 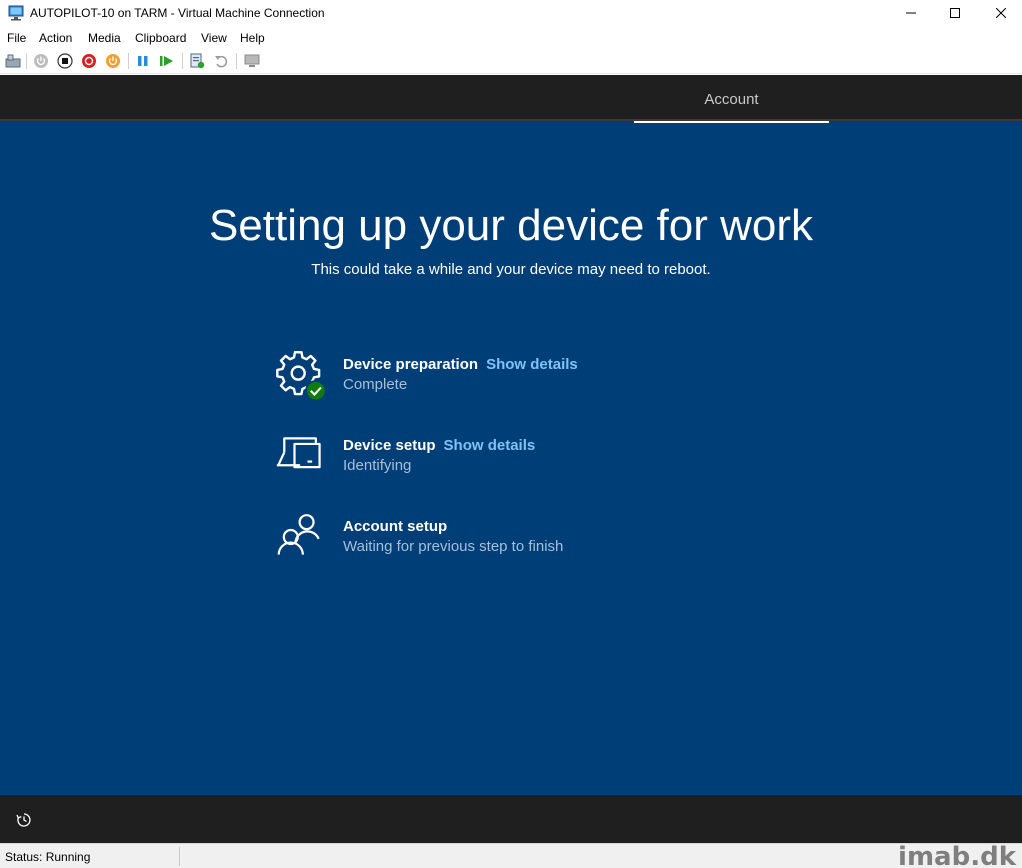 I want to click on step-title-account-setup: Account setup, so click(x=395, y=526).